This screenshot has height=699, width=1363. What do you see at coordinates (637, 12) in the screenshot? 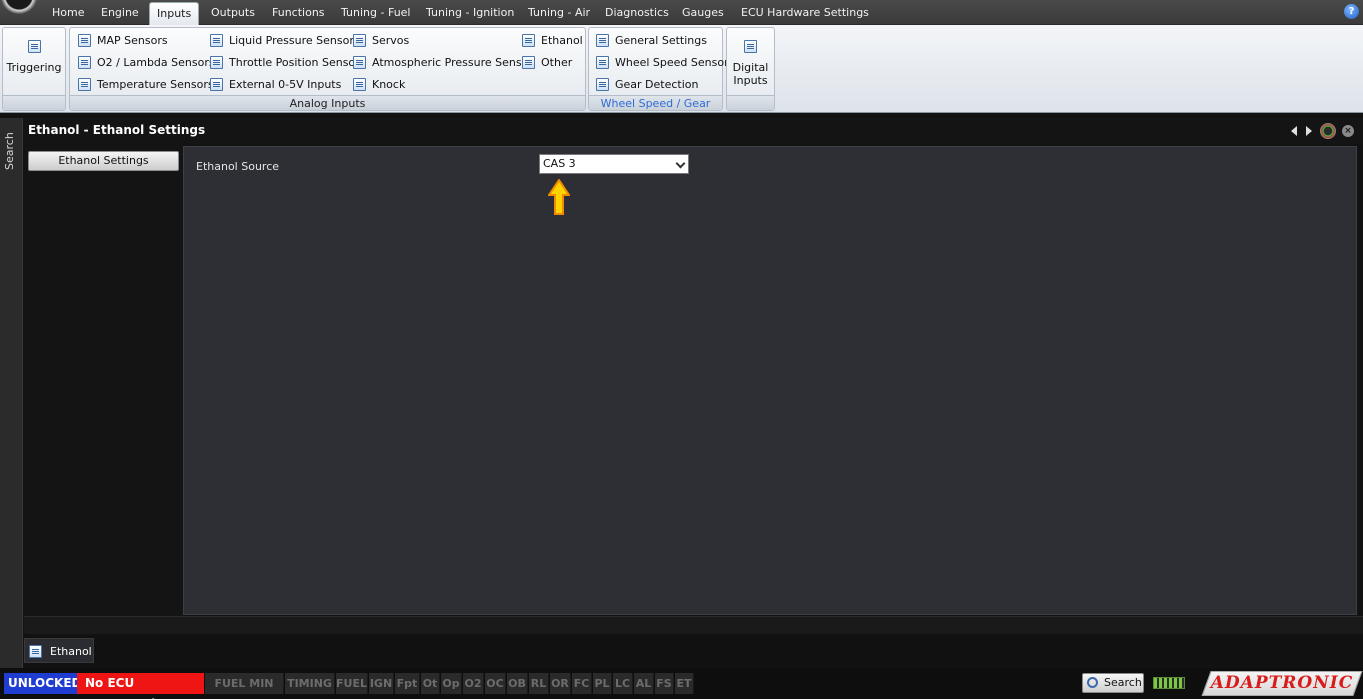
I see `menu-diagnostics: Diagnostics` at bounding box center [637, 12].